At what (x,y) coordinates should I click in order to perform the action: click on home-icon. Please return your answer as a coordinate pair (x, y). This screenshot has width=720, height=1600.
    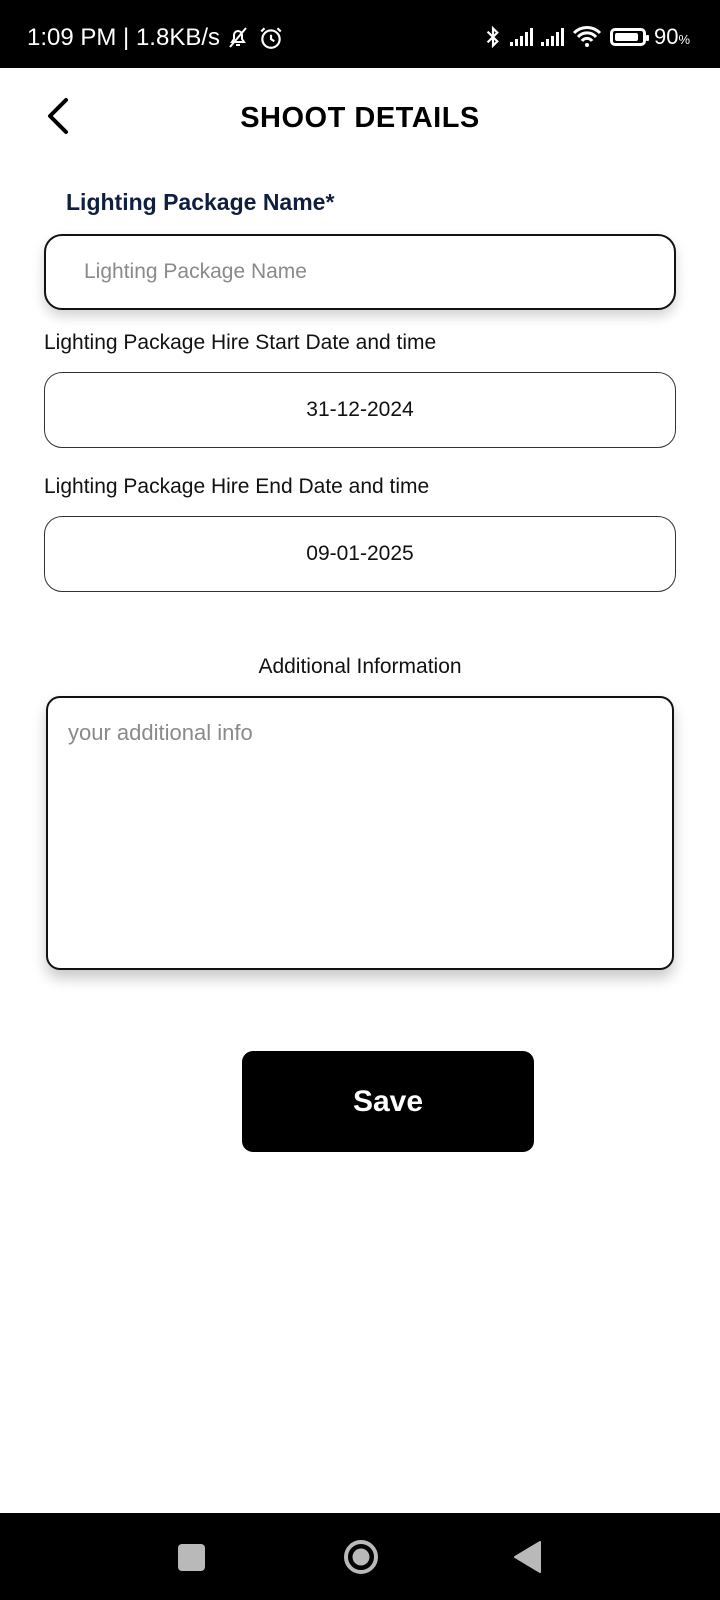
    Looking at the image, I should click on (361, 1557).